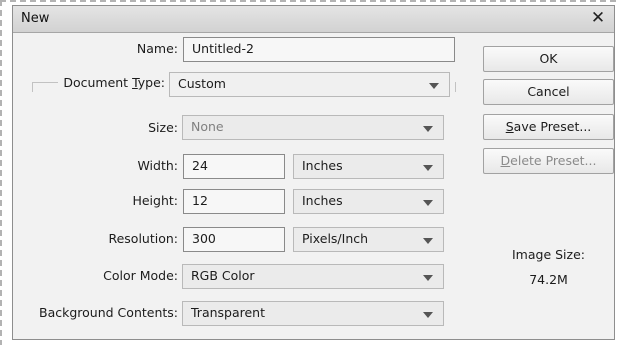  What do you see at coordinates (143, 238) in the screenshot?
I see `resolution-label: Resolution:` at bounding box center [143, 238].